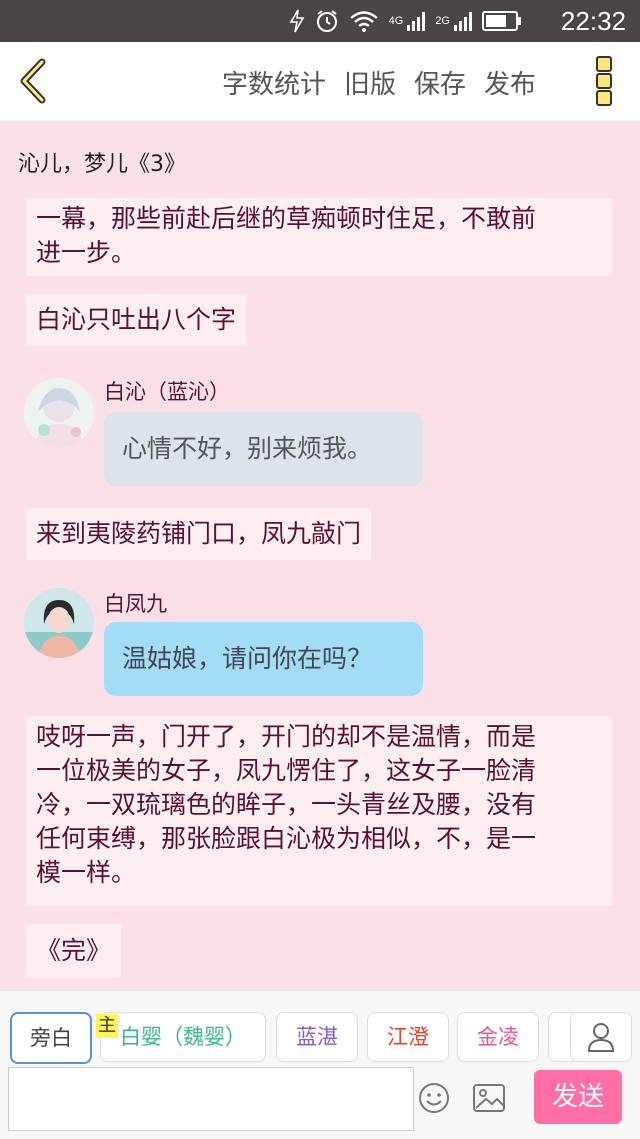 The height and width of the screenshot is (1139, 640). Describe the element at coordinates (463, 21) in the screenshot. I see `signal-2-icon` at that location.